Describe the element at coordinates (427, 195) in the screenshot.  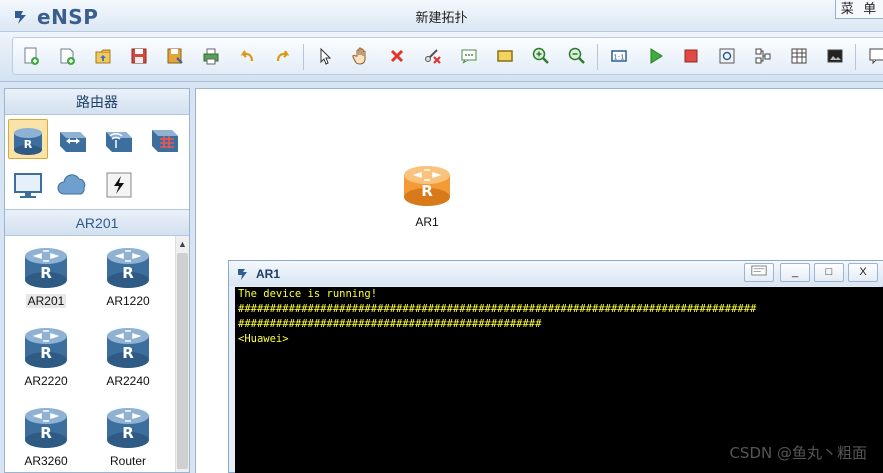
I see `topology-node-ar1: R AR1` at that location.